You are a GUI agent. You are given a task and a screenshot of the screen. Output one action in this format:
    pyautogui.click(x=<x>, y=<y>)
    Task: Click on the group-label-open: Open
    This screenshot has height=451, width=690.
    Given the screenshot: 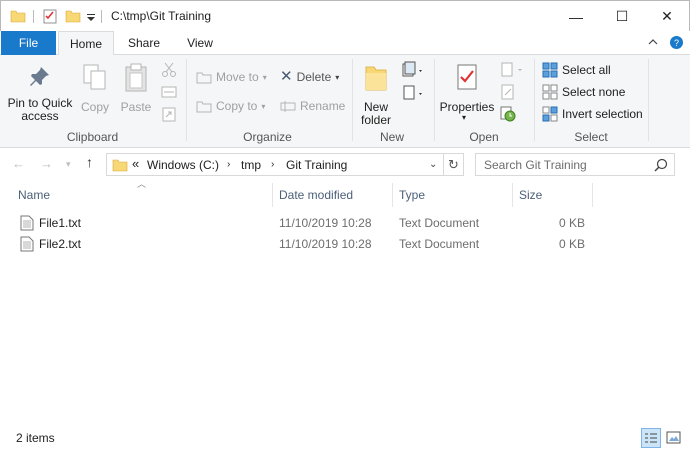 What is the action you would take?
    pyautogui.click(x=484, y=137)
    